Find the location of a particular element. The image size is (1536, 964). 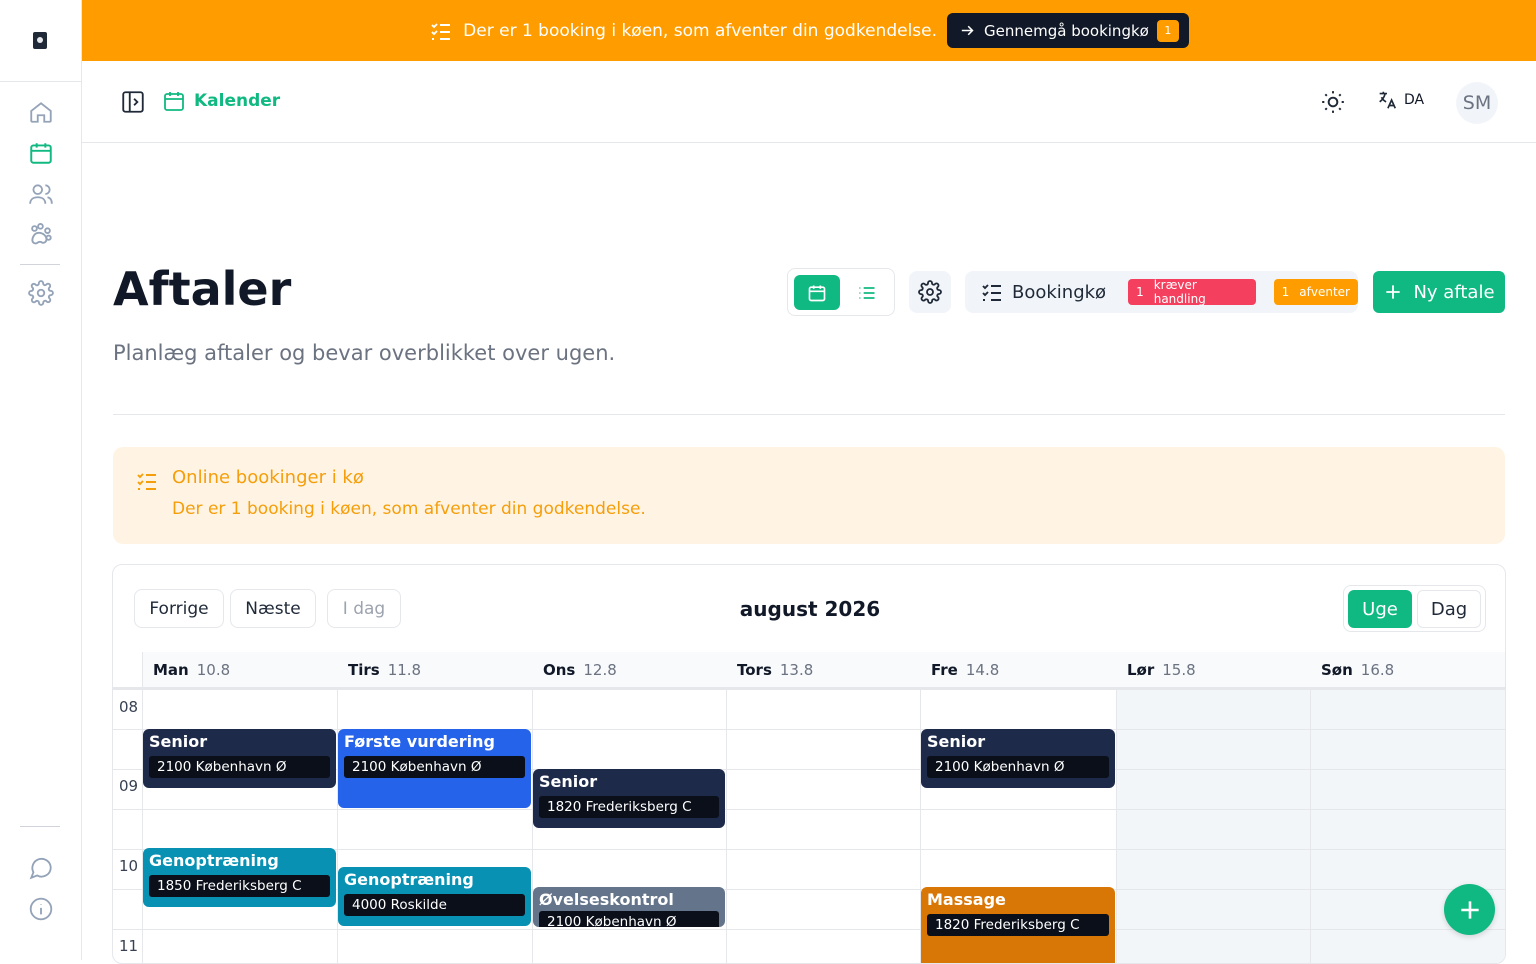

avatar: SM is located at coordinates (1477, 103).